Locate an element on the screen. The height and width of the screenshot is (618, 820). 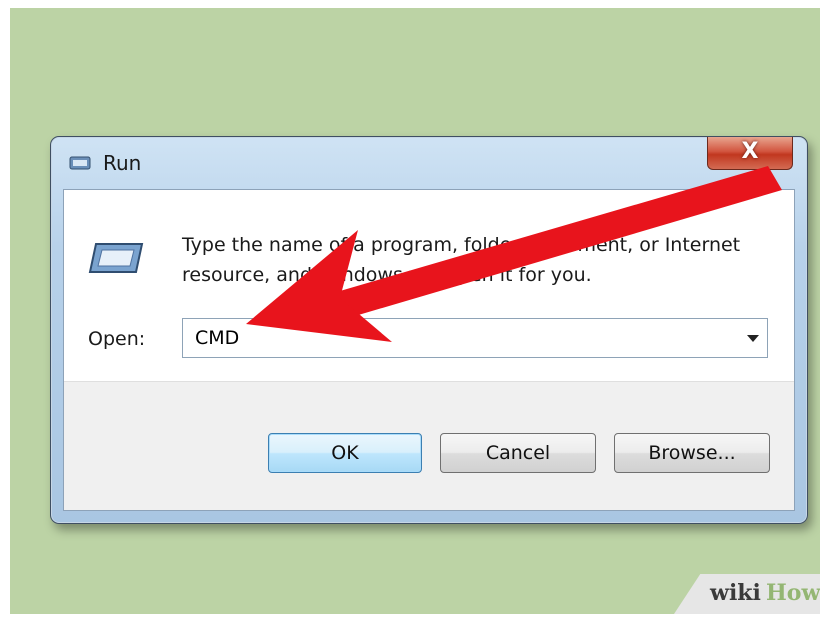
wikihow-watermark: wiki How is located at coordinates (747, 594).